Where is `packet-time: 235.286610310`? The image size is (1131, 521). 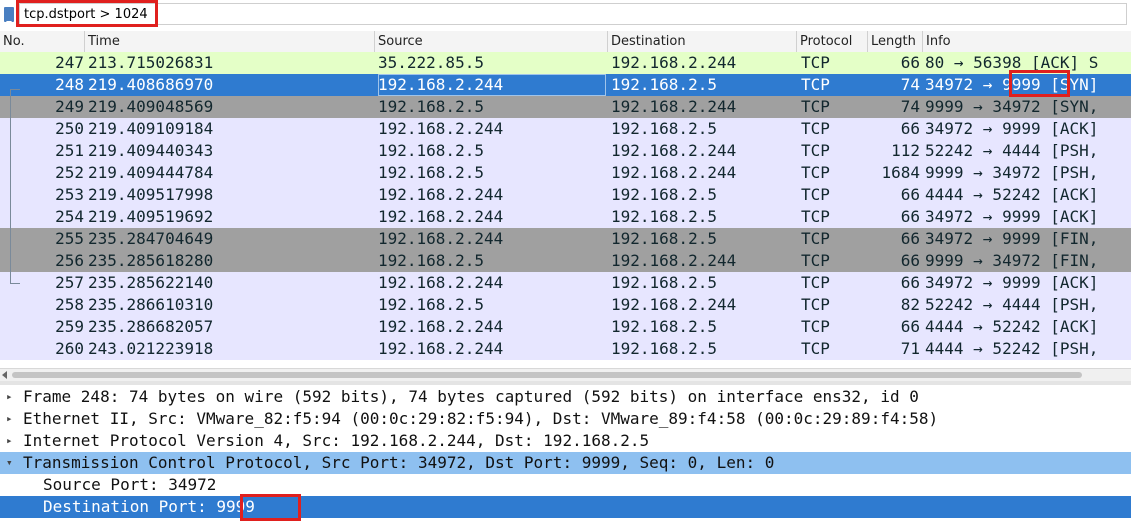
packet-time: 235.286610310 is located at coordinates (151, 304).